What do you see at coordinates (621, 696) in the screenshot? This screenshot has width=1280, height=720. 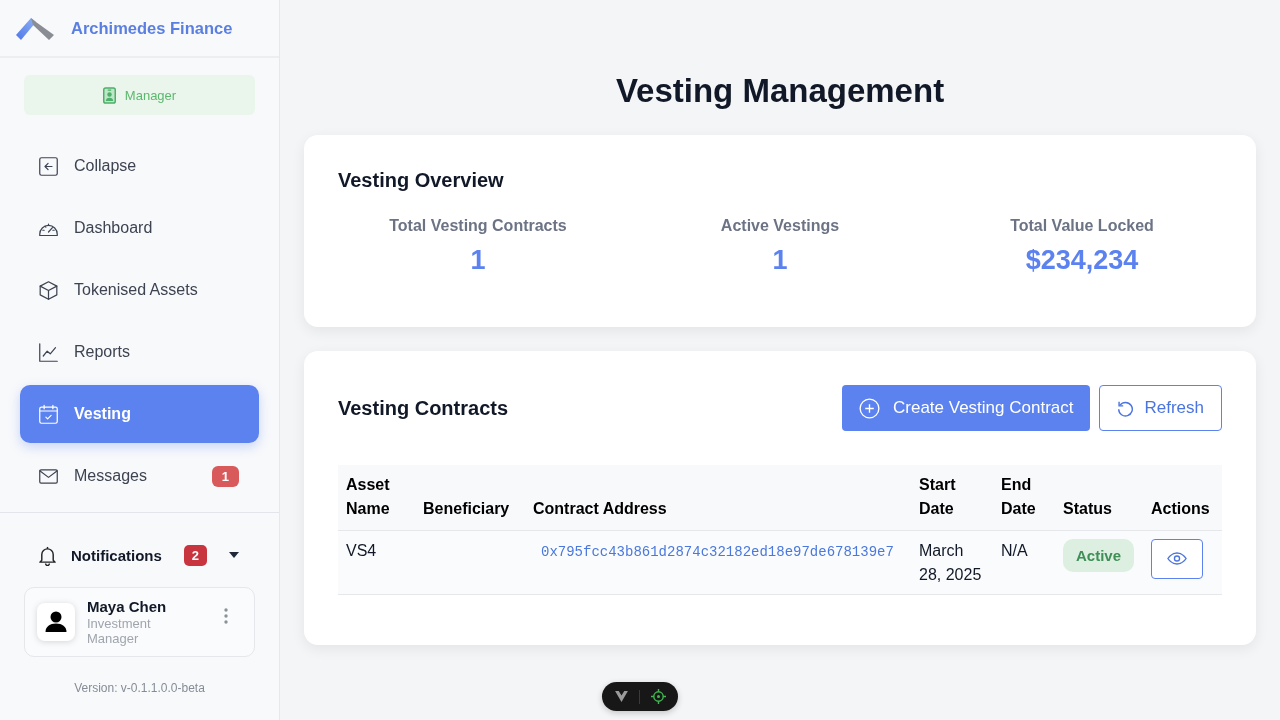 I see `v-shape-icon` at bounding box center [621, 696].